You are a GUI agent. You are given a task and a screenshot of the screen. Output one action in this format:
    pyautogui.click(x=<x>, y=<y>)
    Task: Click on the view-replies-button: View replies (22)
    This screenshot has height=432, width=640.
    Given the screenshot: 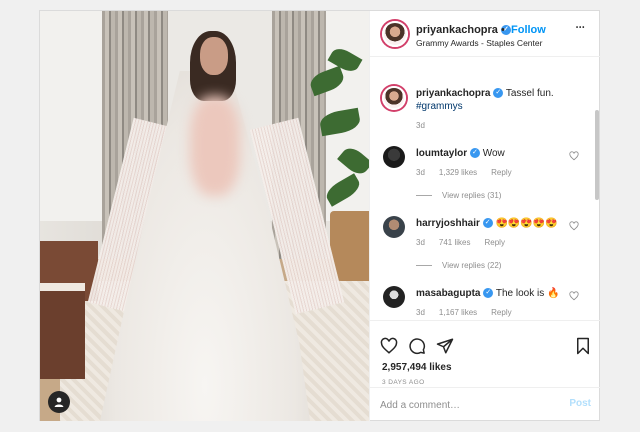 What is the action you would take?
    pyautogui.click(x=458, y=265)
    